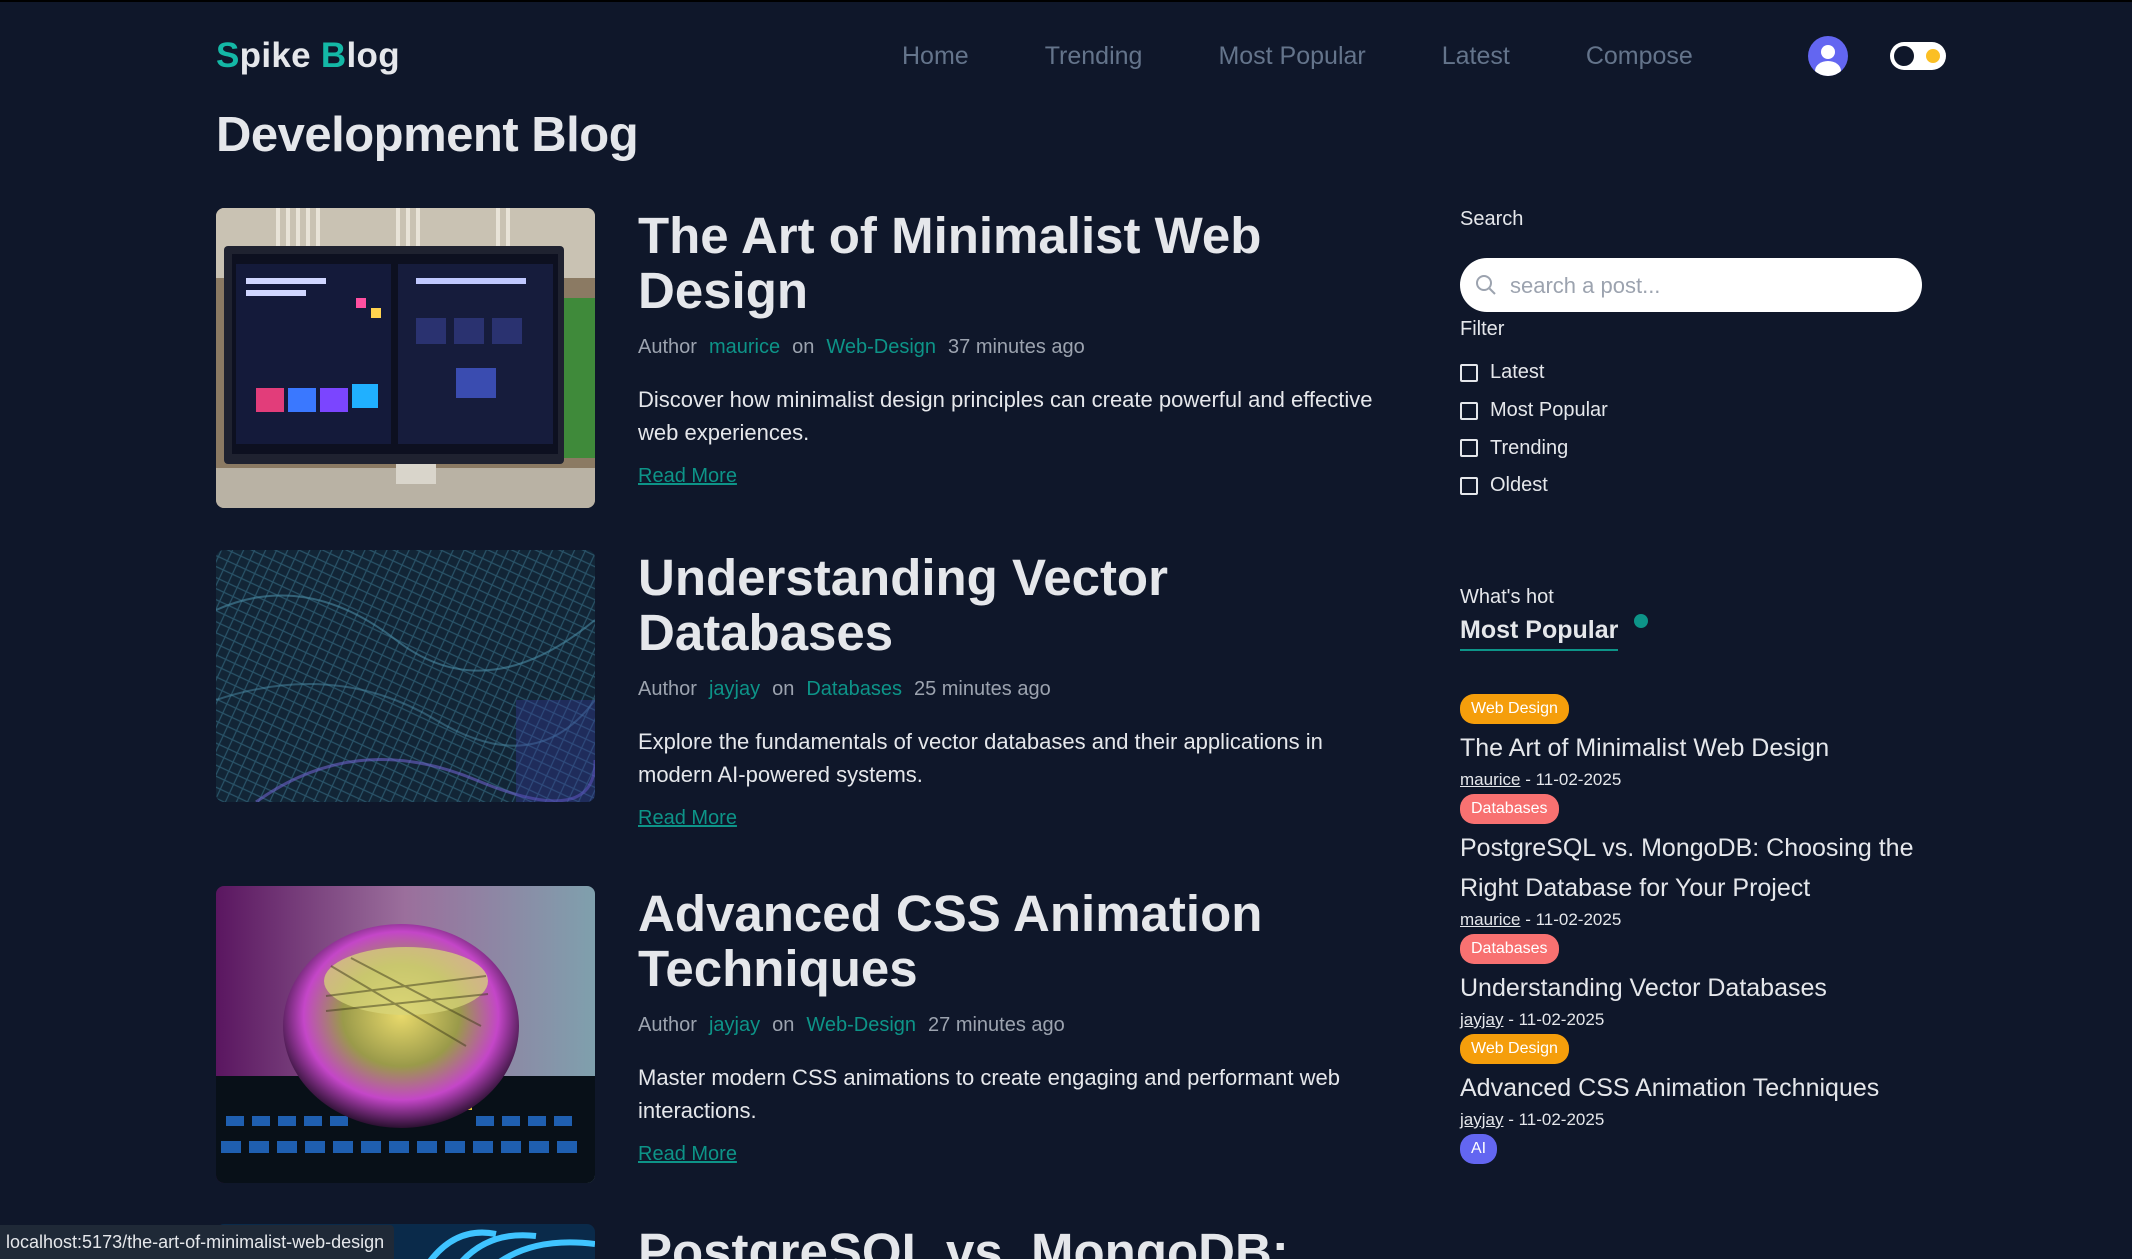 The image size is (2132, 1259). What do you see at coordinates (1549, 410) in the screenshot?
I see `filter-label-text: Most Popular` at bounding box center [1549, 410].